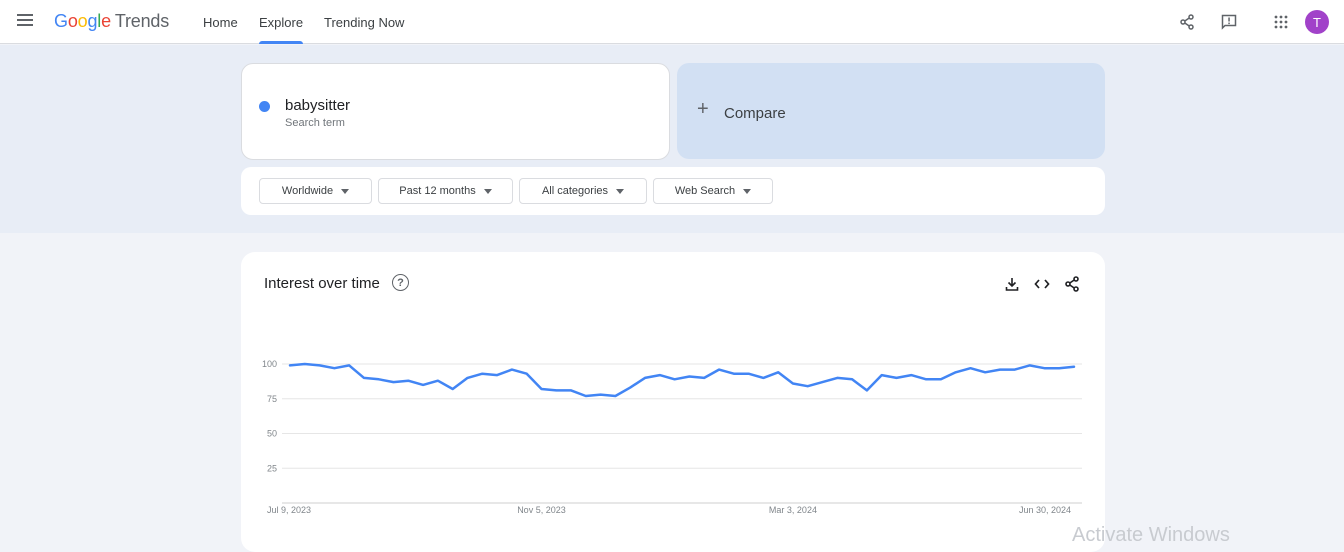 Image resolution: width=1344 pixels, height=552 pixels. What do you see at coordinates (1151, 535) in the screenshot?
I see `activate-windows-watermark: Activate Windows` at bounding box center [1151, 535].